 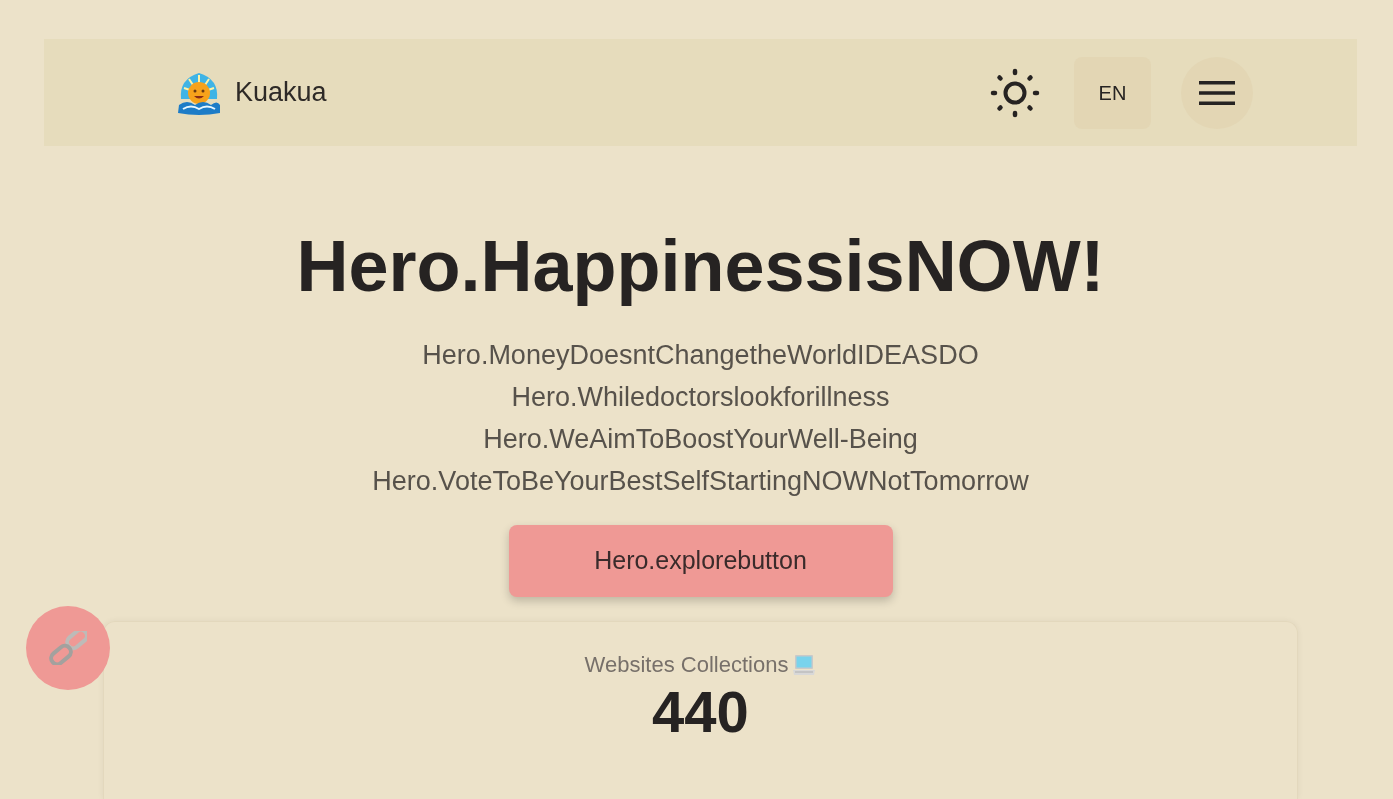 What do you see at coordinates (804, 665) in the screenshot?
I see `laptop-icon` at bounding box center [804, 665].